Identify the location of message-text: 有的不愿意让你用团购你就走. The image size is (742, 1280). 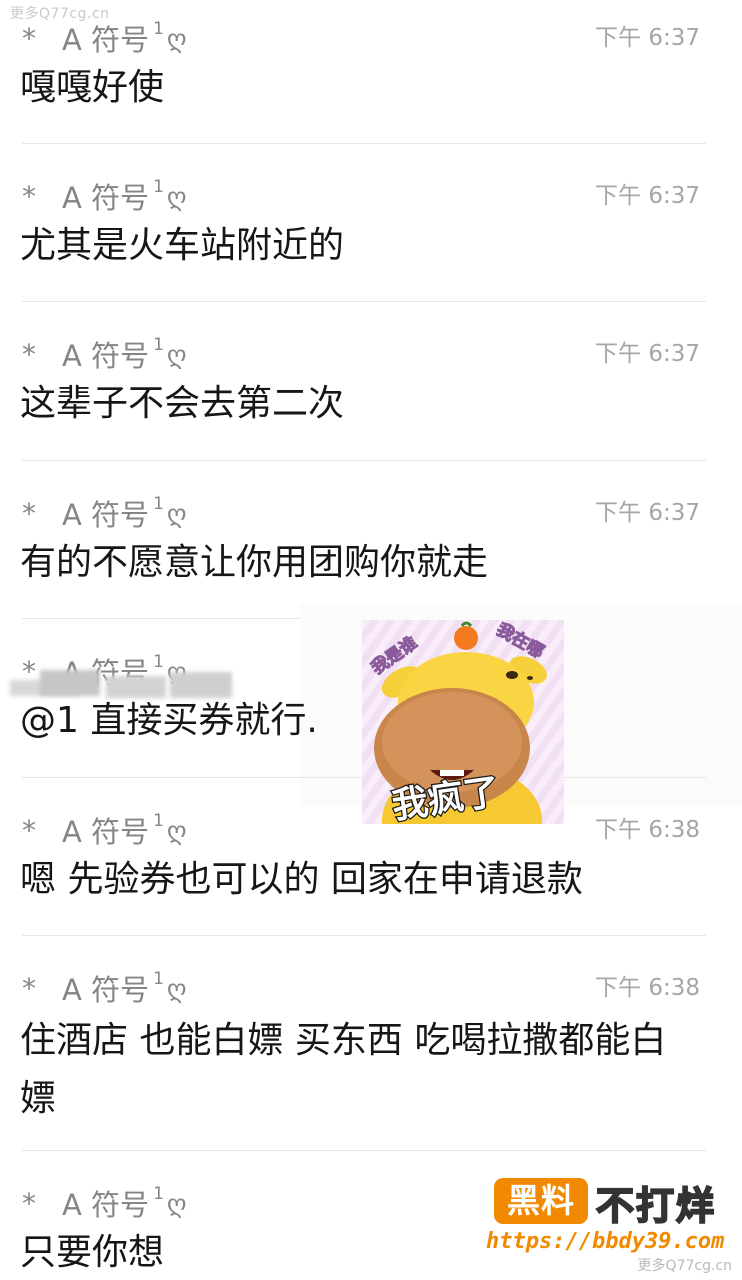
(254, 562).